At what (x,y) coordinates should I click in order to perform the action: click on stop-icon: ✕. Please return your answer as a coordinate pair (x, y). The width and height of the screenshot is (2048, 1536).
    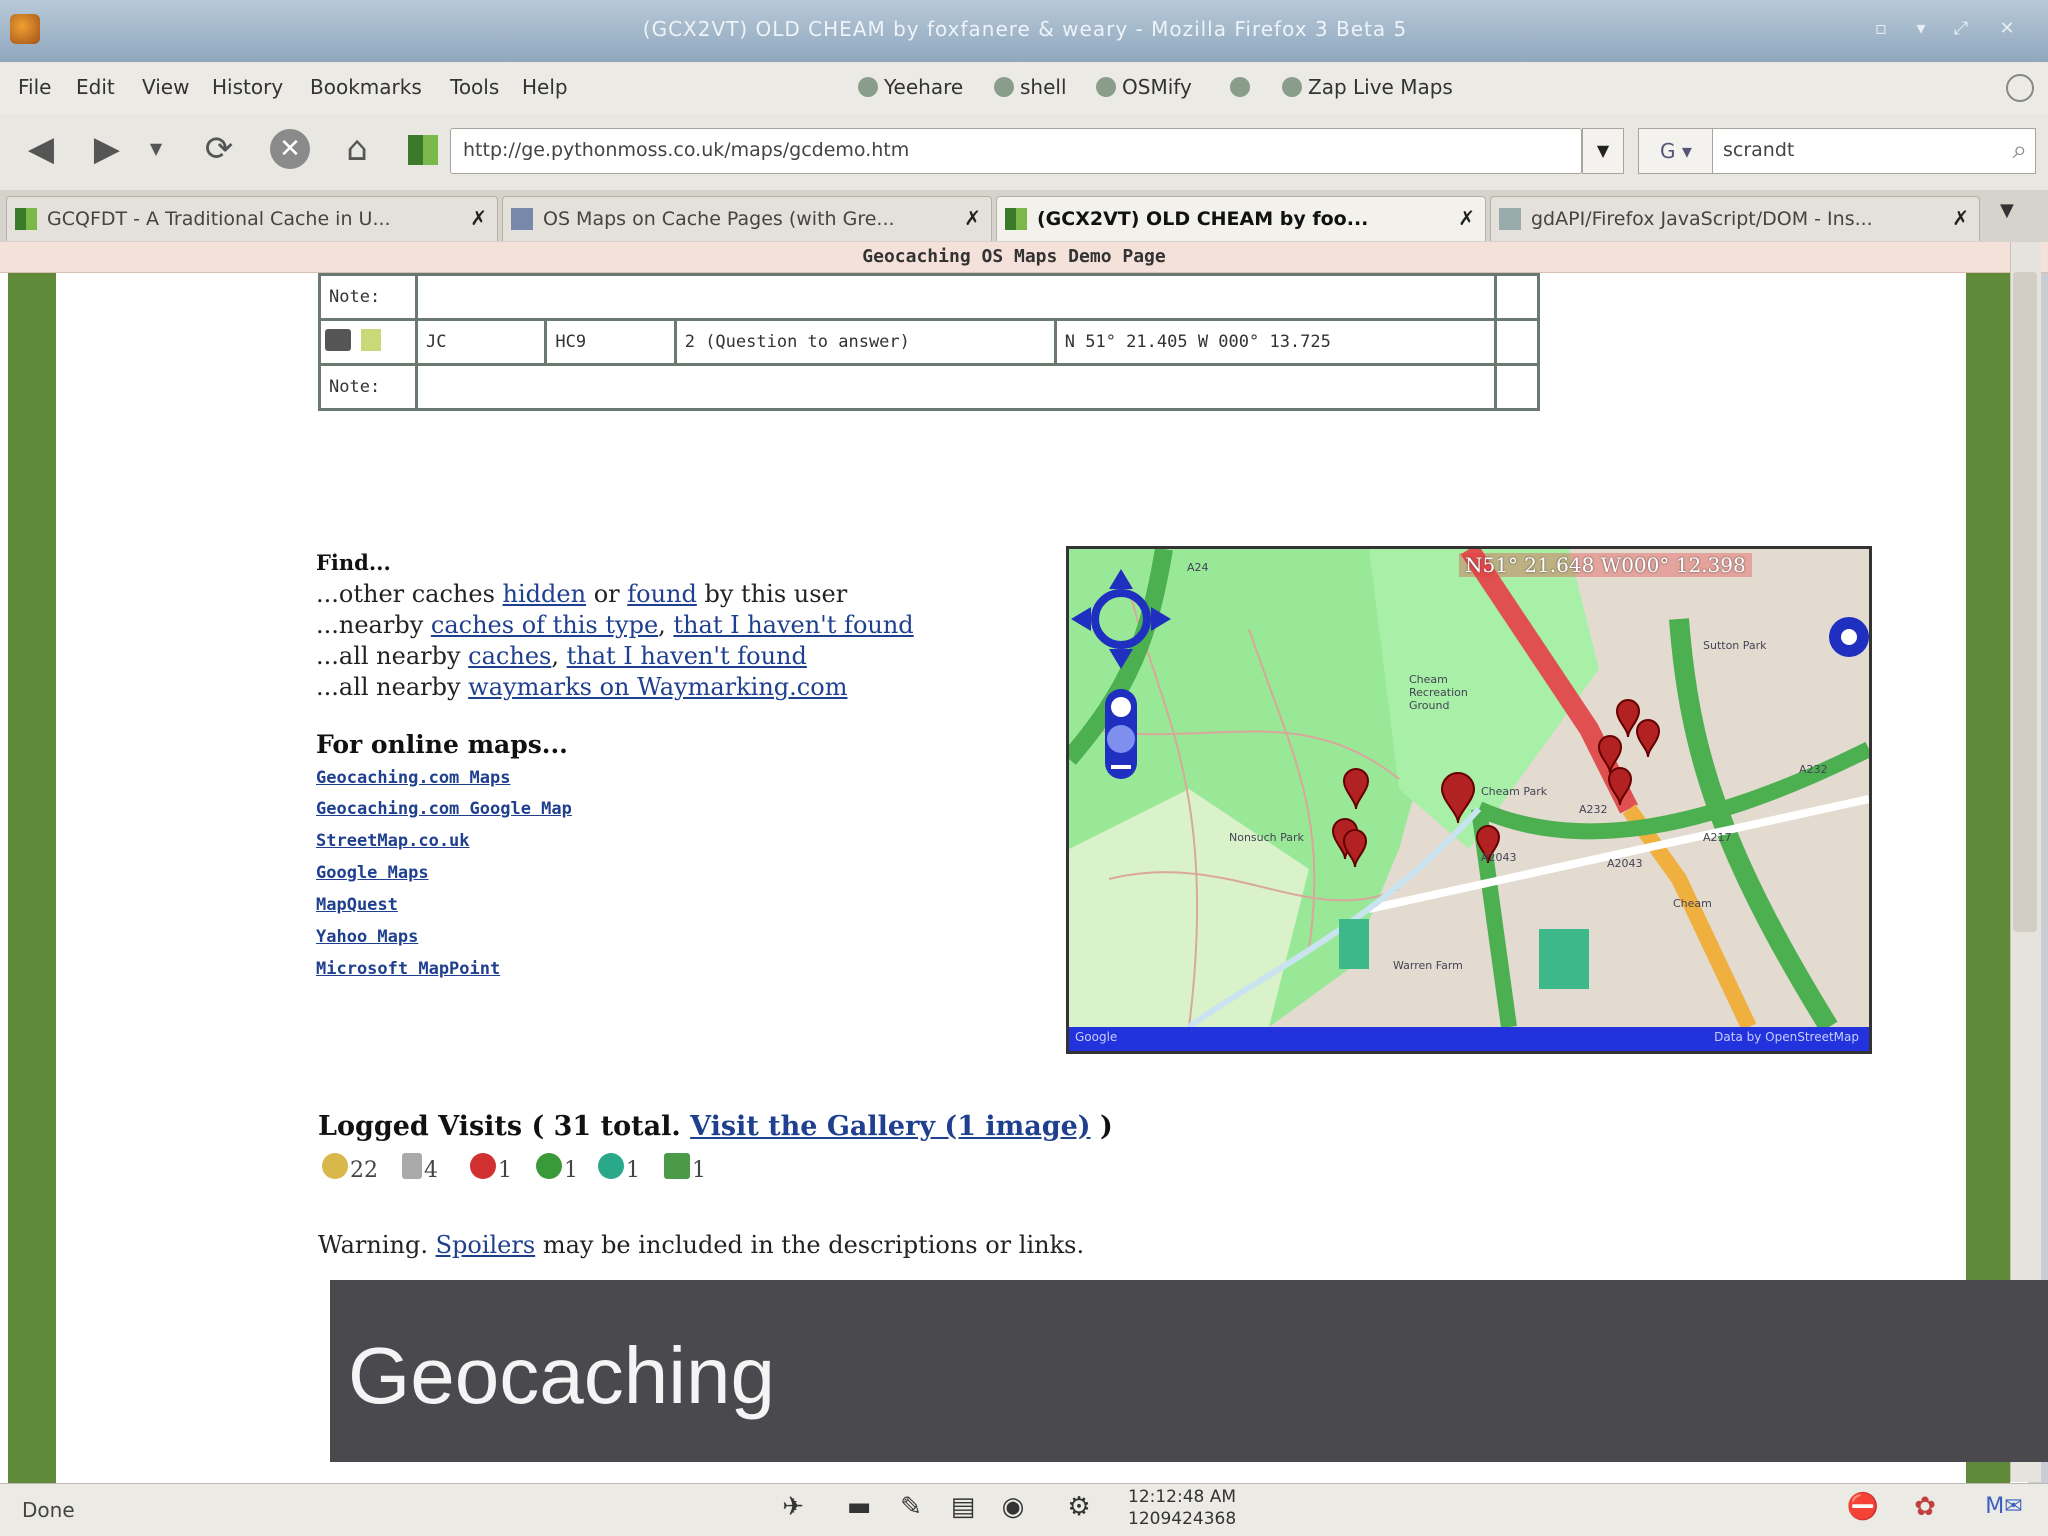
    Looking at the image, I should click on (290, 149).